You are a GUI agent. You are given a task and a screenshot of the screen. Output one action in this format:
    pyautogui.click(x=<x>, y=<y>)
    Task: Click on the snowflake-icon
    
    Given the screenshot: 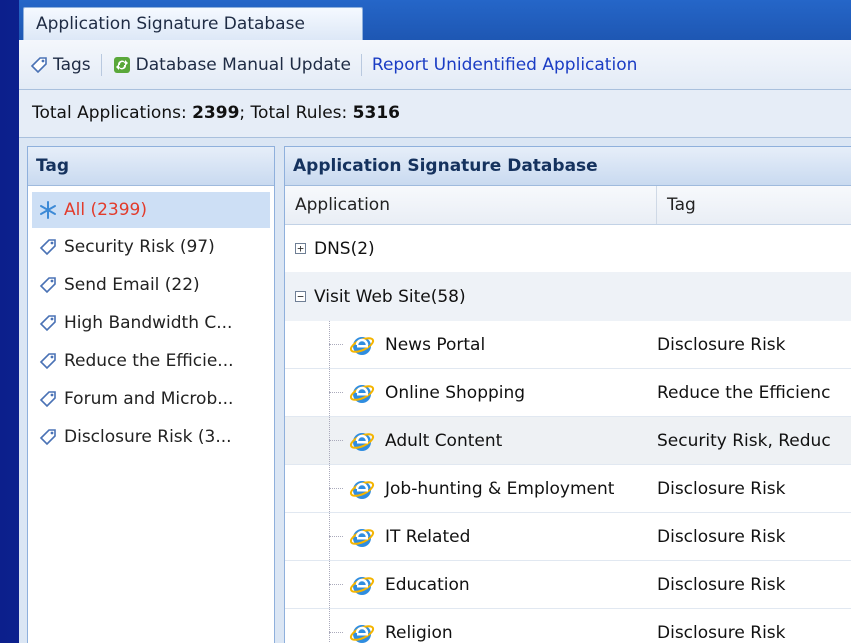 What is the action you would take?
    pyautogui.click(x=48, y=210)
    